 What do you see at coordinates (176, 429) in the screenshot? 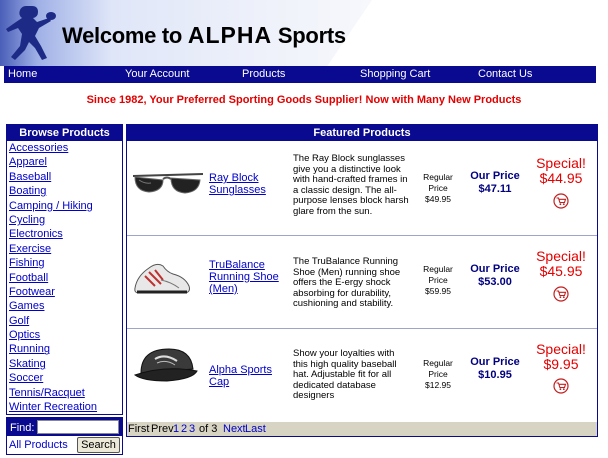
I see `pager-page-1: 1` at bounding box center [176, 429].